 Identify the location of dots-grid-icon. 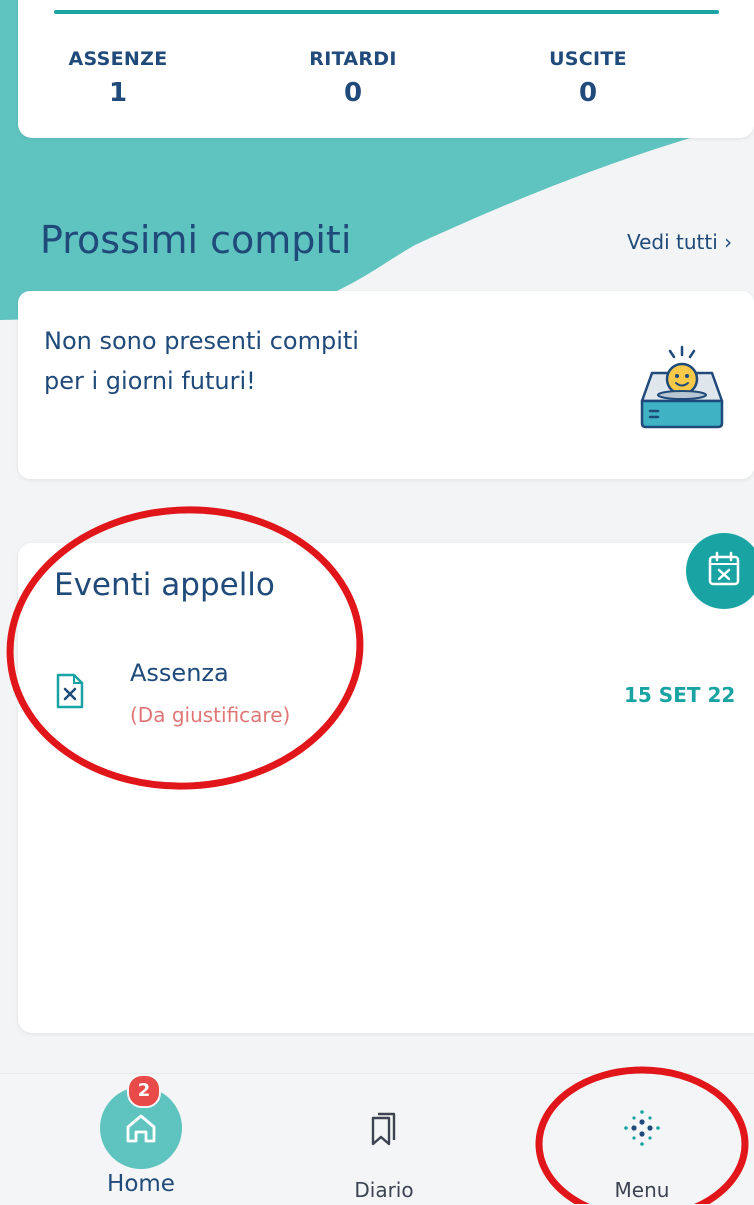
(642, 1128).